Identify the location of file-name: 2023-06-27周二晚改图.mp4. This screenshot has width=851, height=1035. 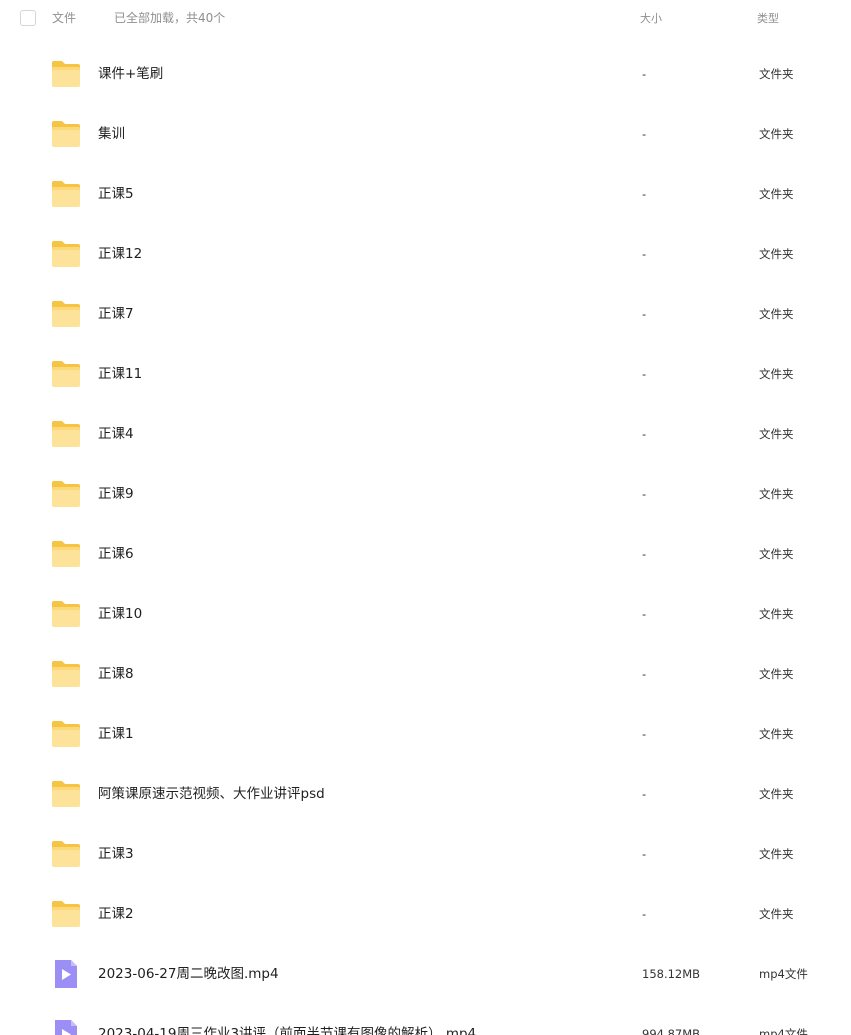
(188, 974).